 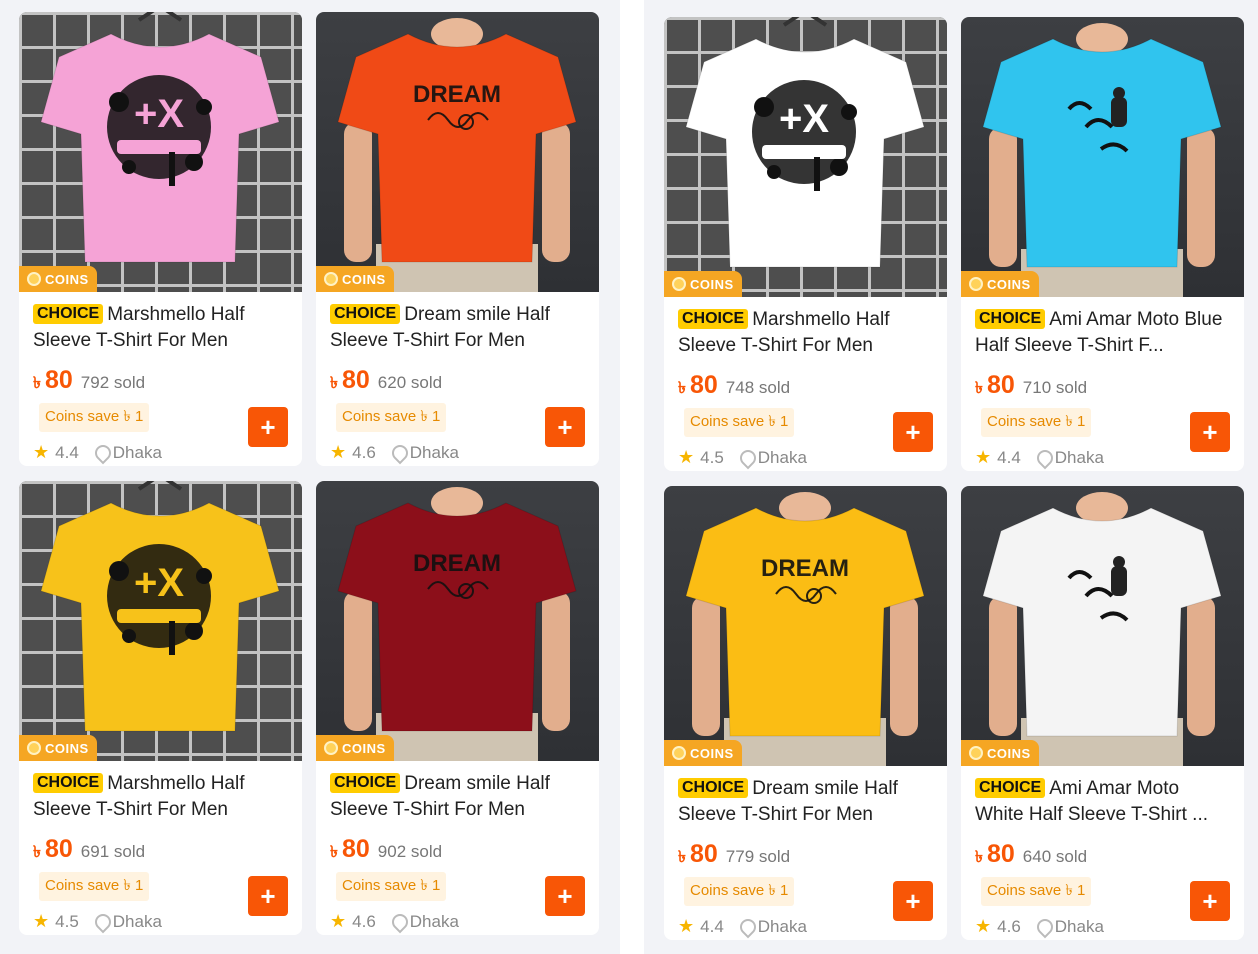 What do you see at coordinates (160, 137) in the screenshot?
I see `tshirt-image: +X` at bounding box center [160, 137].